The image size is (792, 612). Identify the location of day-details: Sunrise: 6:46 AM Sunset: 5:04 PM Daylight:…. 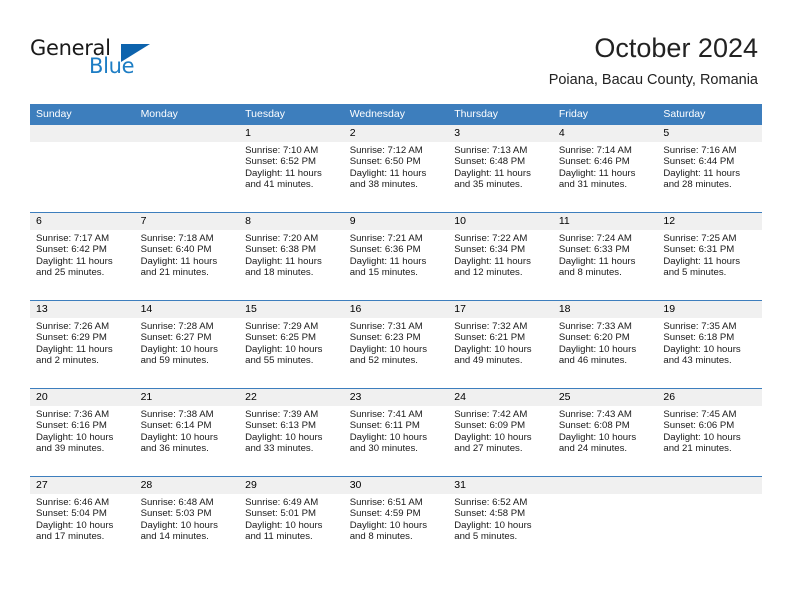
(82, 518).